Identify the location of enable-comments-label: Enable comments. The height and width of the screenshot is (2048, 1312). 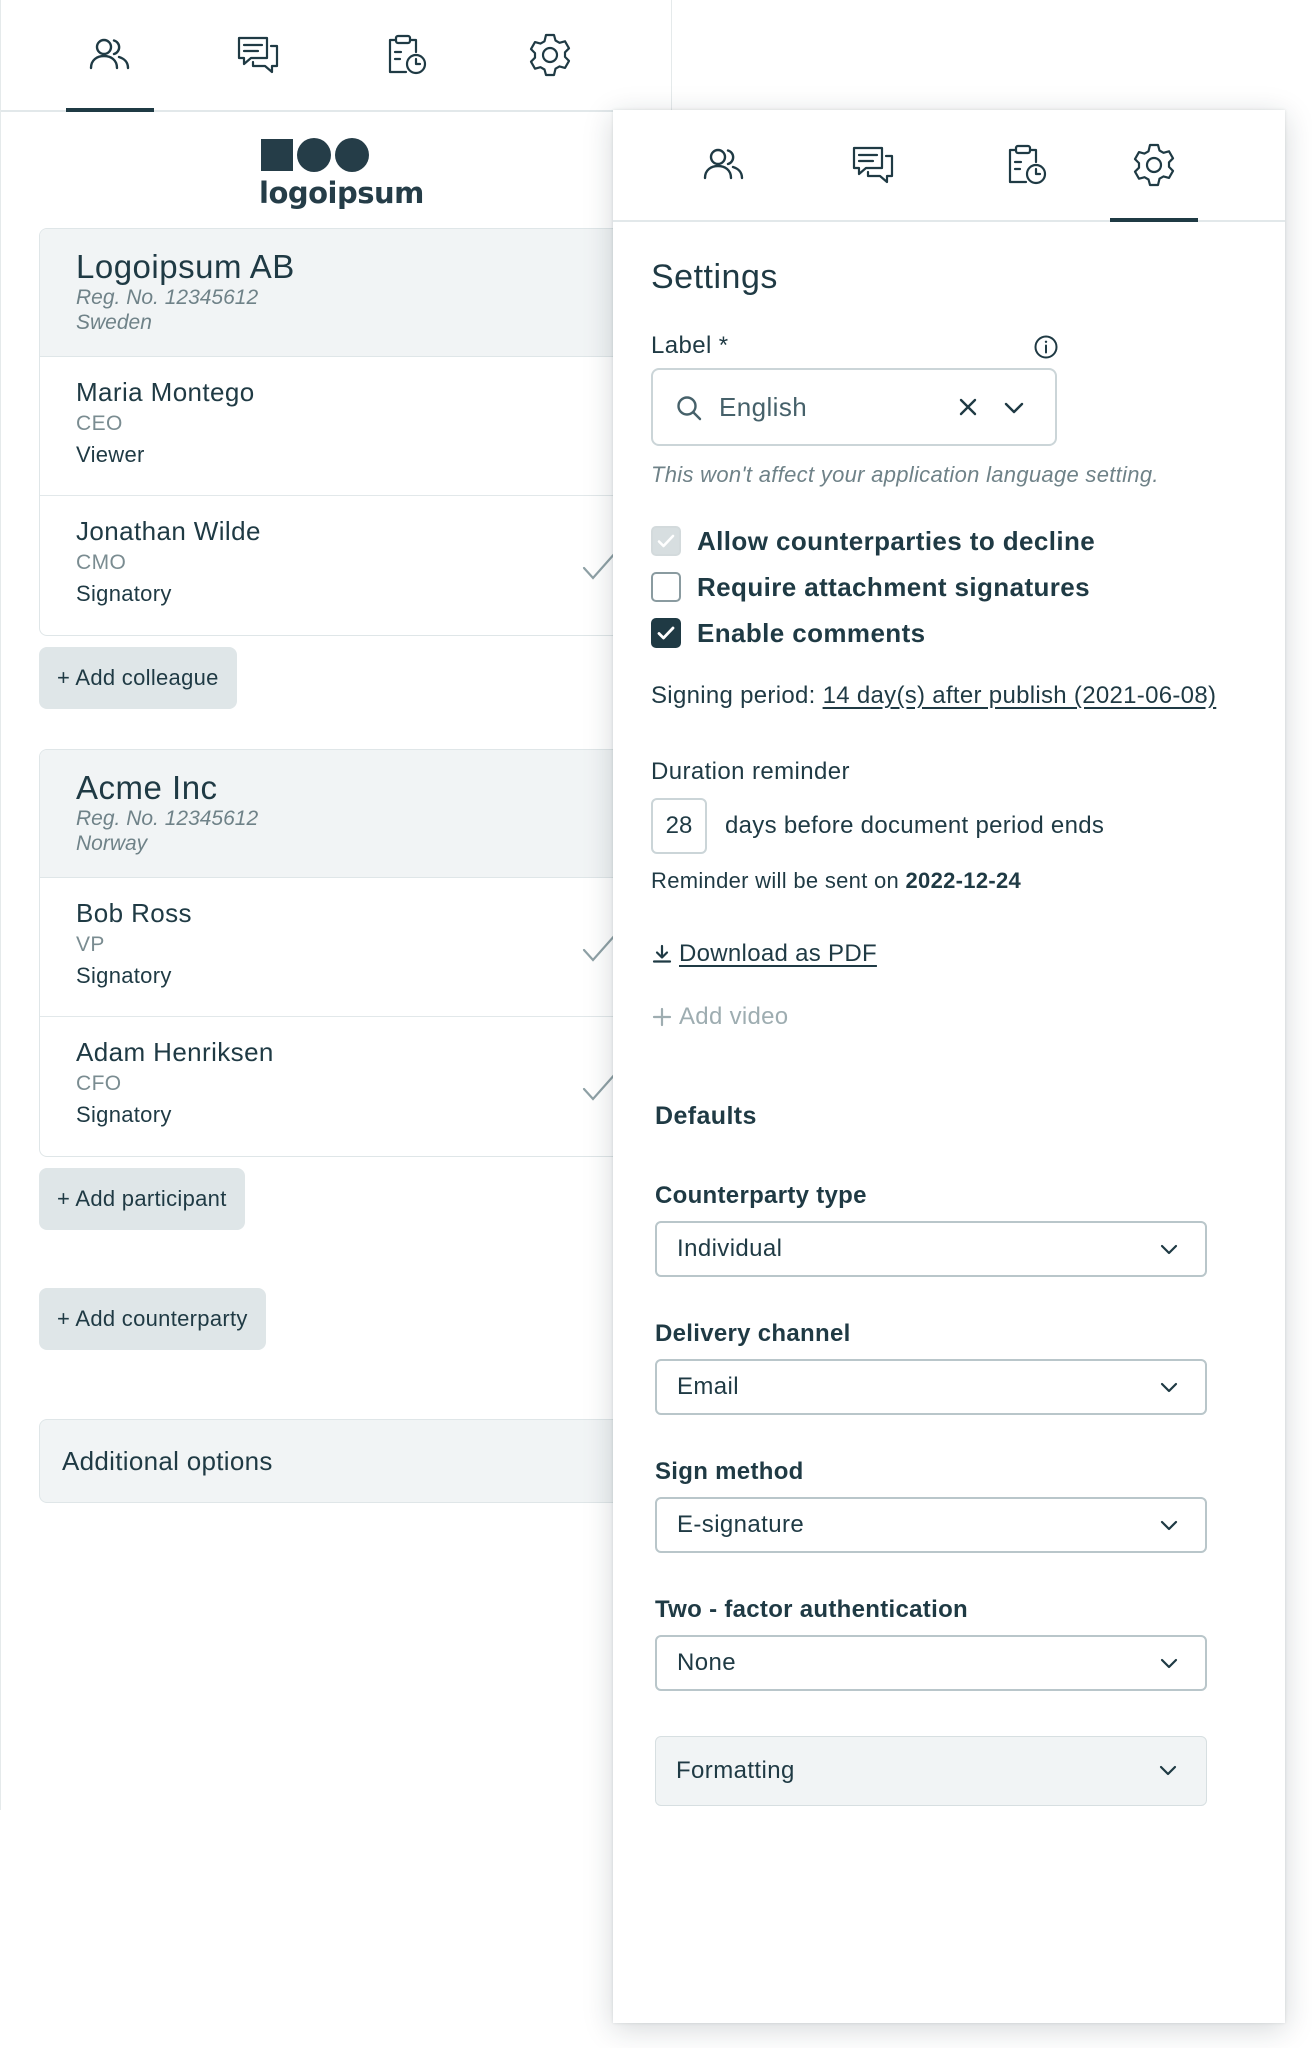
(811, 632).